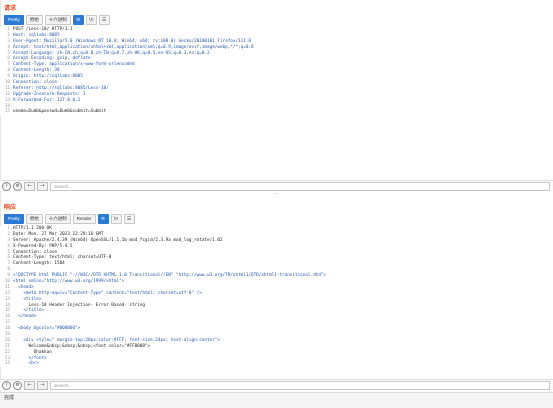 The image size is (553, 408). What do you see at coordinates (34, 218) in the screenshot?
I see `response-tab-raw: 原始` at bounding box center [34, 218].